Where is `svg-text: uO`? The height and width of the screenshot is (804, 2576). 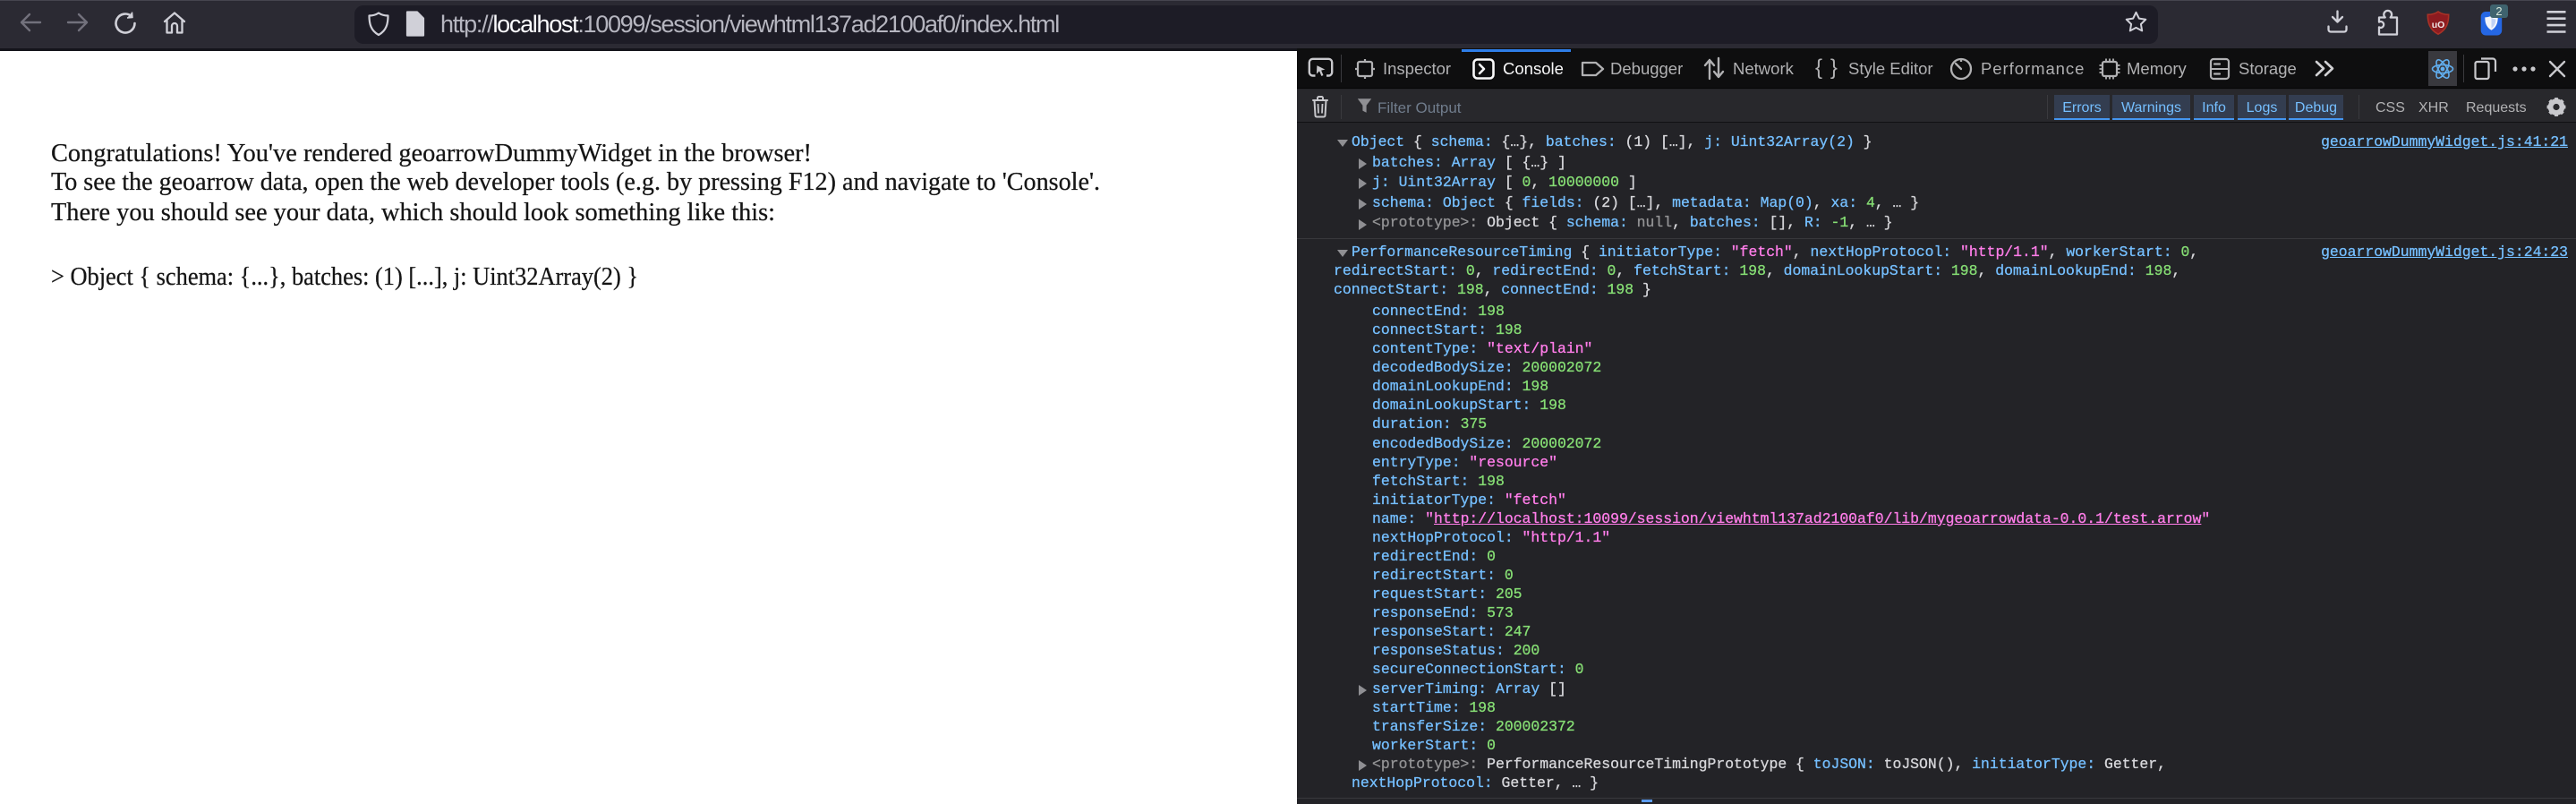
svg-text: uO is located at coordinates (2438, 25).